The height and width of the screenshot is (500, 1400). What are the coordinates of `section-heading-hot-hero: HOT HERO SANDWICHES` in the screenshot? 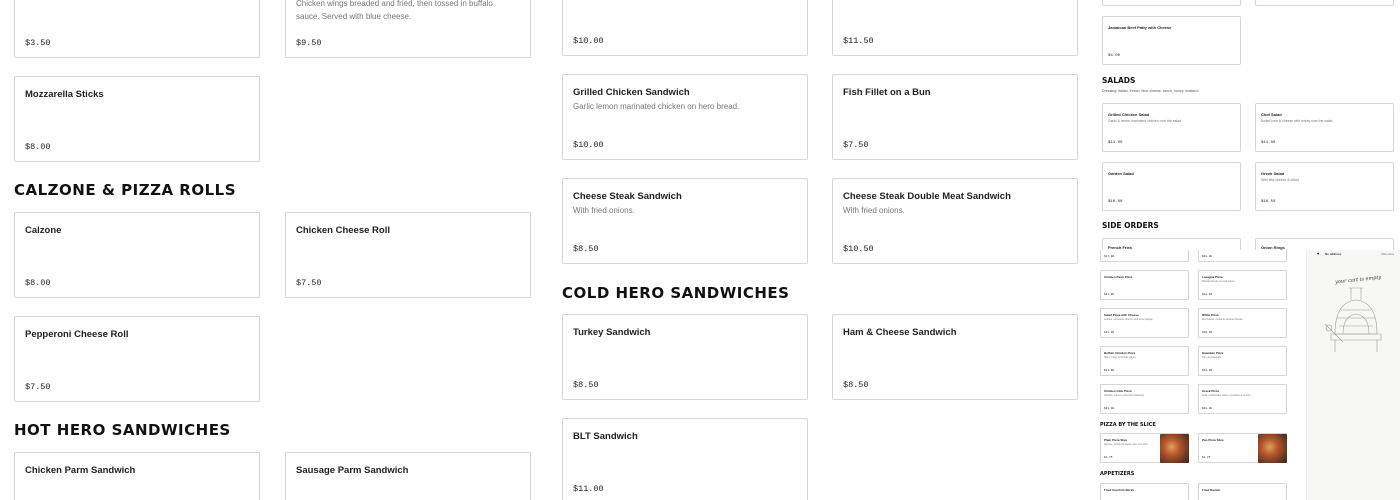 It's located at (122, 430).